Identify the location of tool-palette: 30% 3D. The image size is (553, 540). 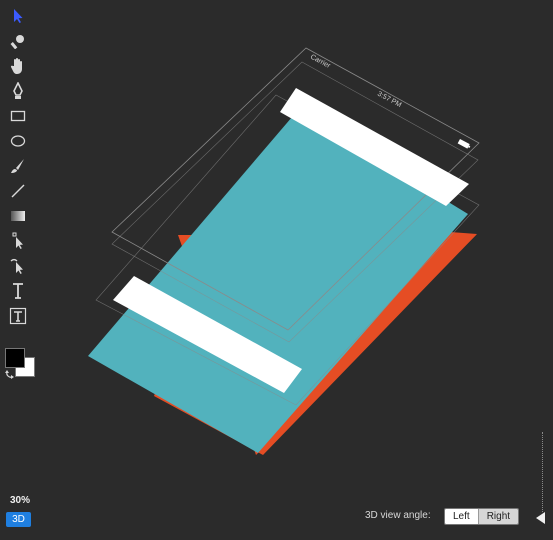
(18, 267).